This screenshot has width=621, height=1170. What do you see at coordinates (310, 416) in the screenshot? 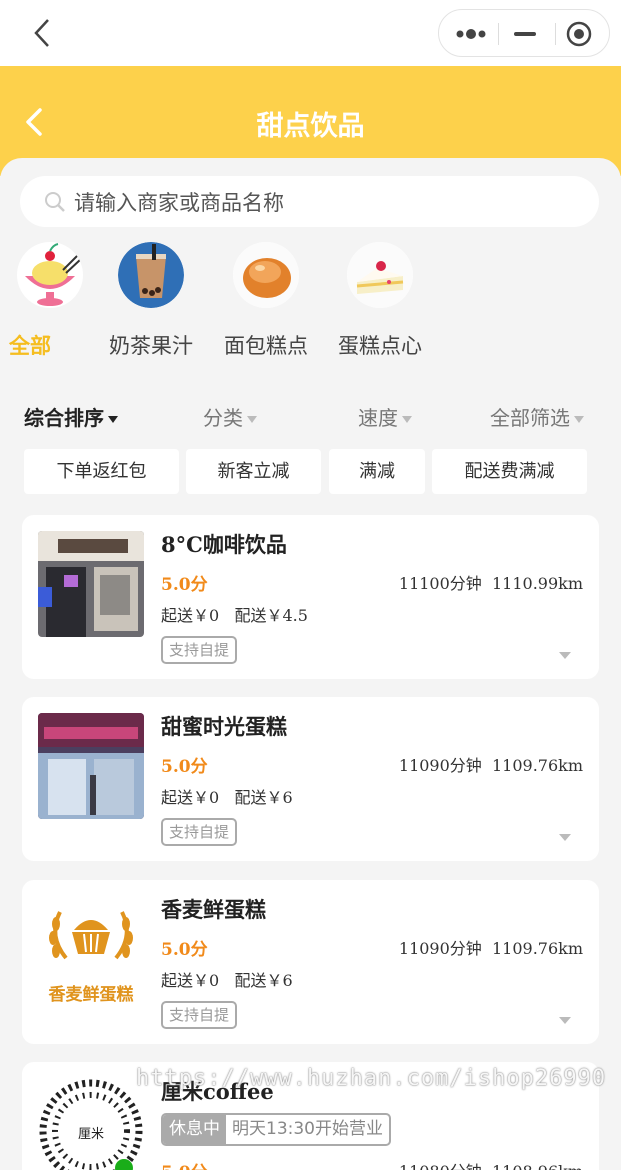
I see `sort-bar: 综合排序 分类 速度 全部筛选` at bounding box center [310, 416].